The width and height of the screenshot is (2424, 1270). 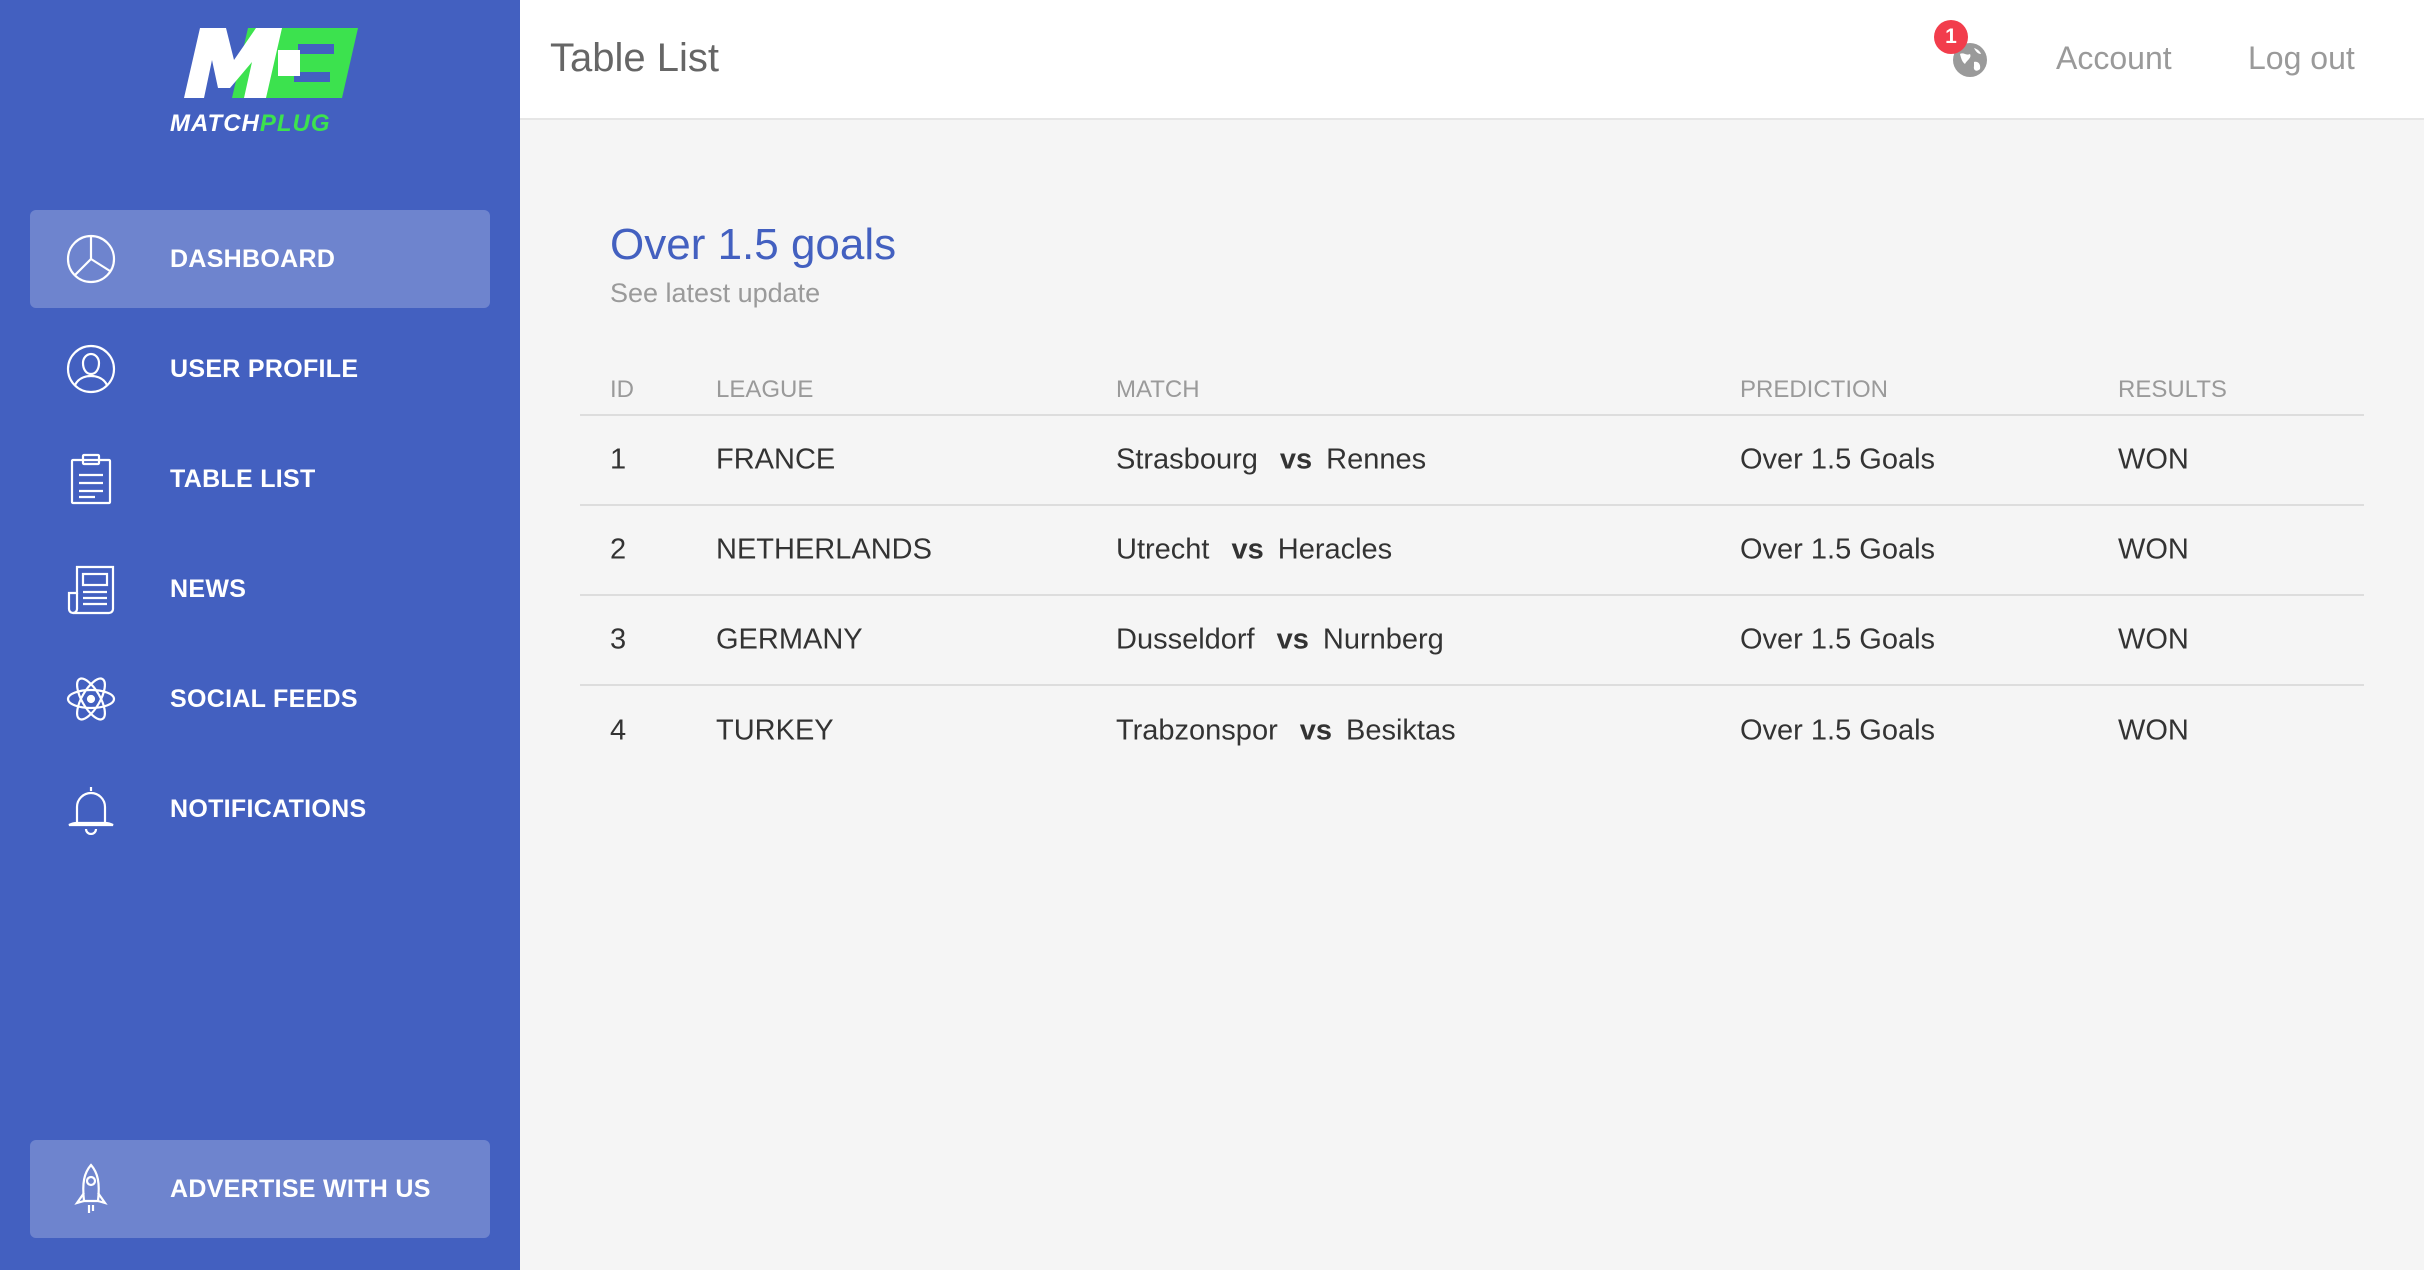 I want to click on table-header-row: ID LEAGUE MATCH PREDICTION RESULTS, so click(x=1472, y=384).